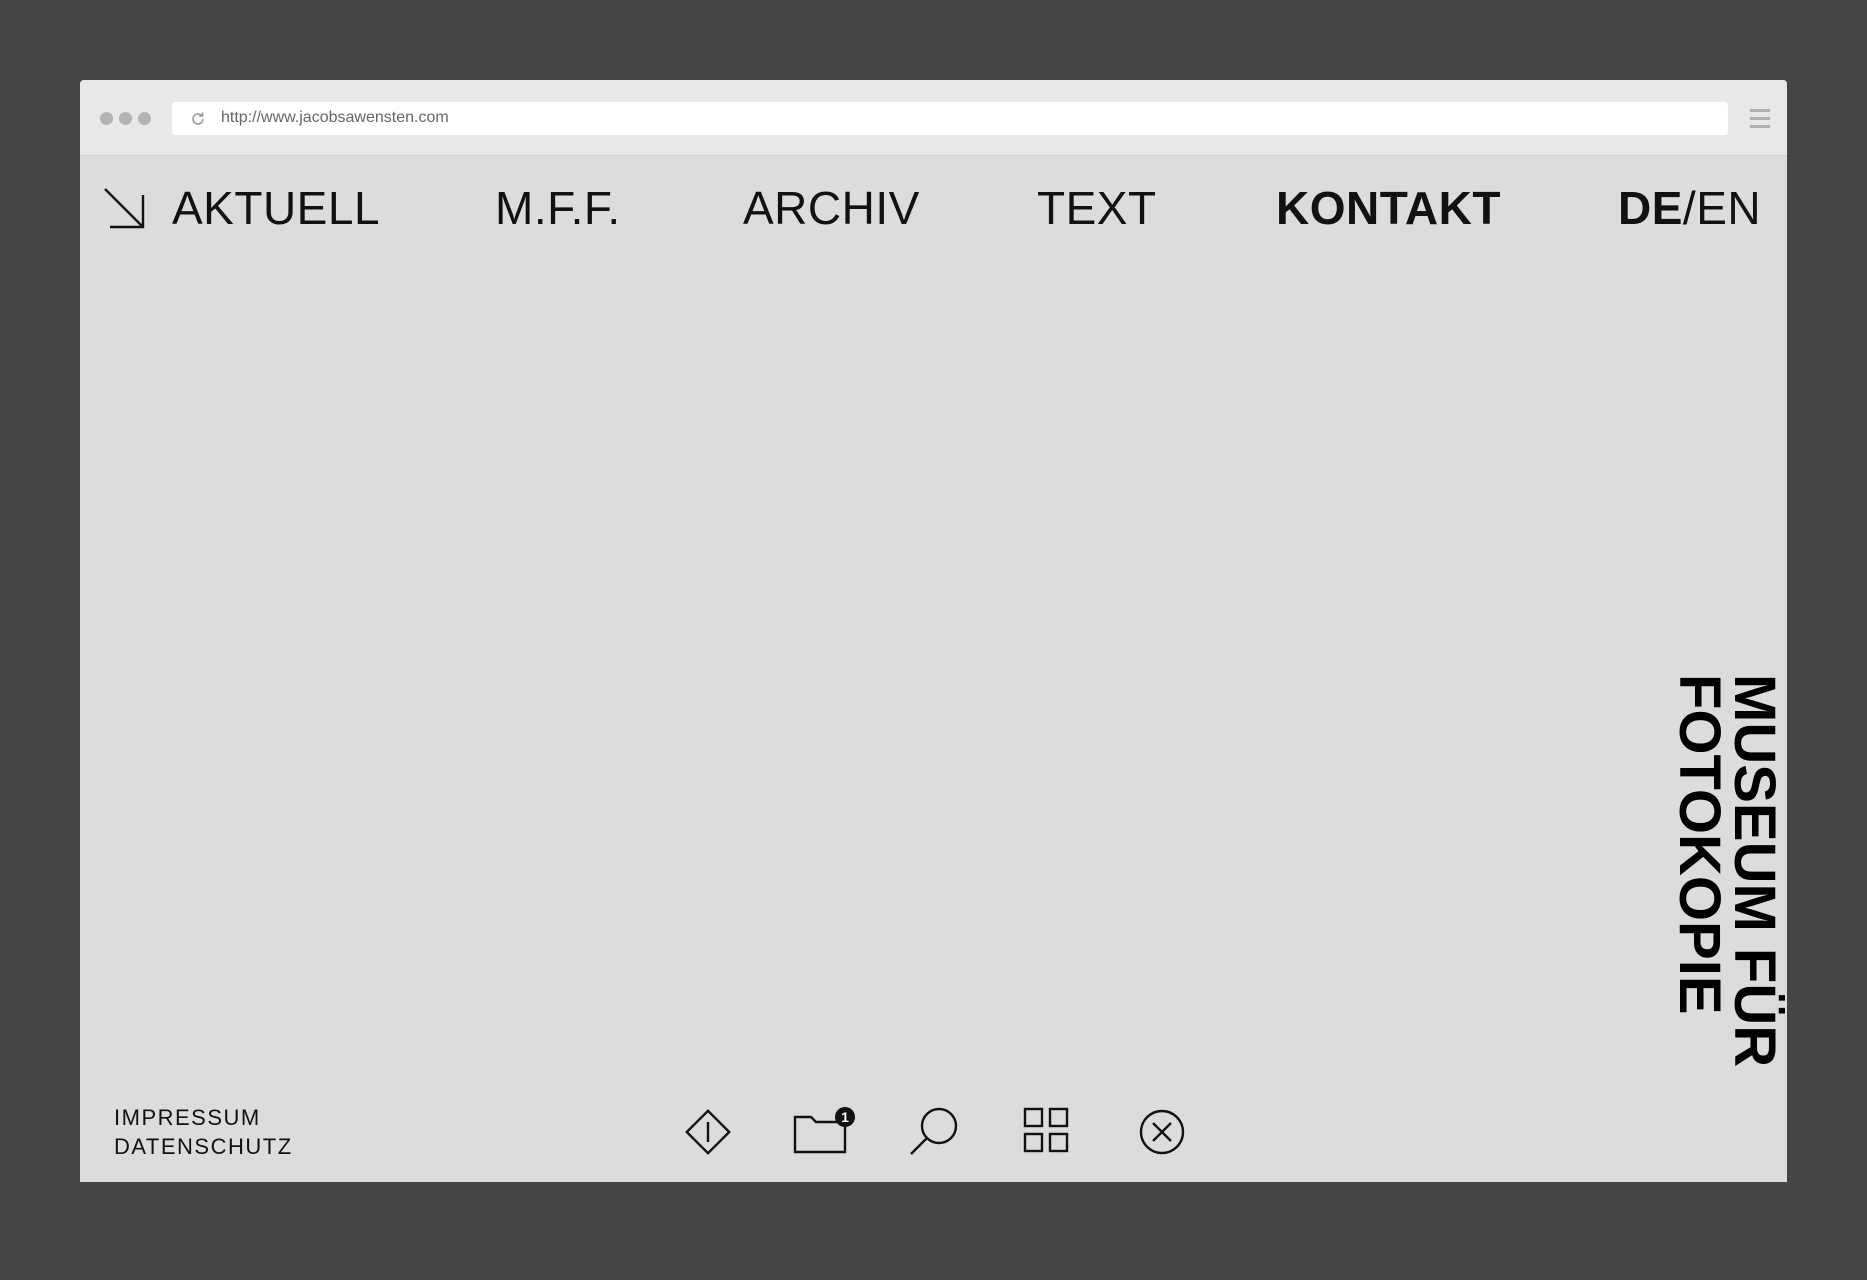 The height and width of the screenshot is (1280, 1867). Describe the element at coordinates (845, 1117) in the screenshot. I see `folder-badge-count: 1` at that location.